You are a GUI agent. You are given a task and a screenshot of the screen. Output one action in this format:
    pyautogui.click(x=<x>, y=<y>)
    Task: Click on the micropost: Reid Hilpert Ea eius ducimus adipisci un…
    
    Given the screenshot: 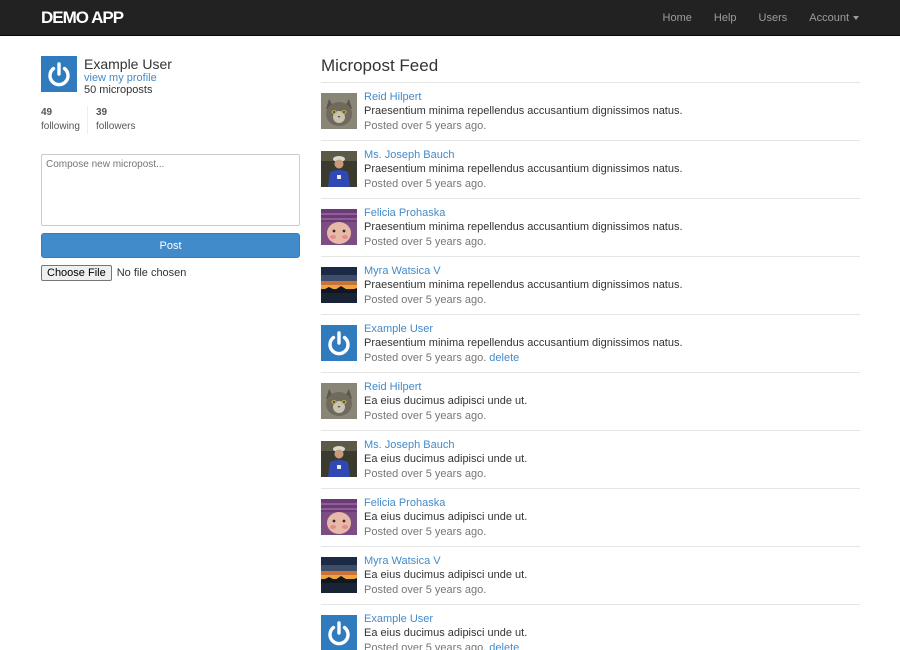 What is the action you would take?
    pyautogui.click(x=590, y=402)
    